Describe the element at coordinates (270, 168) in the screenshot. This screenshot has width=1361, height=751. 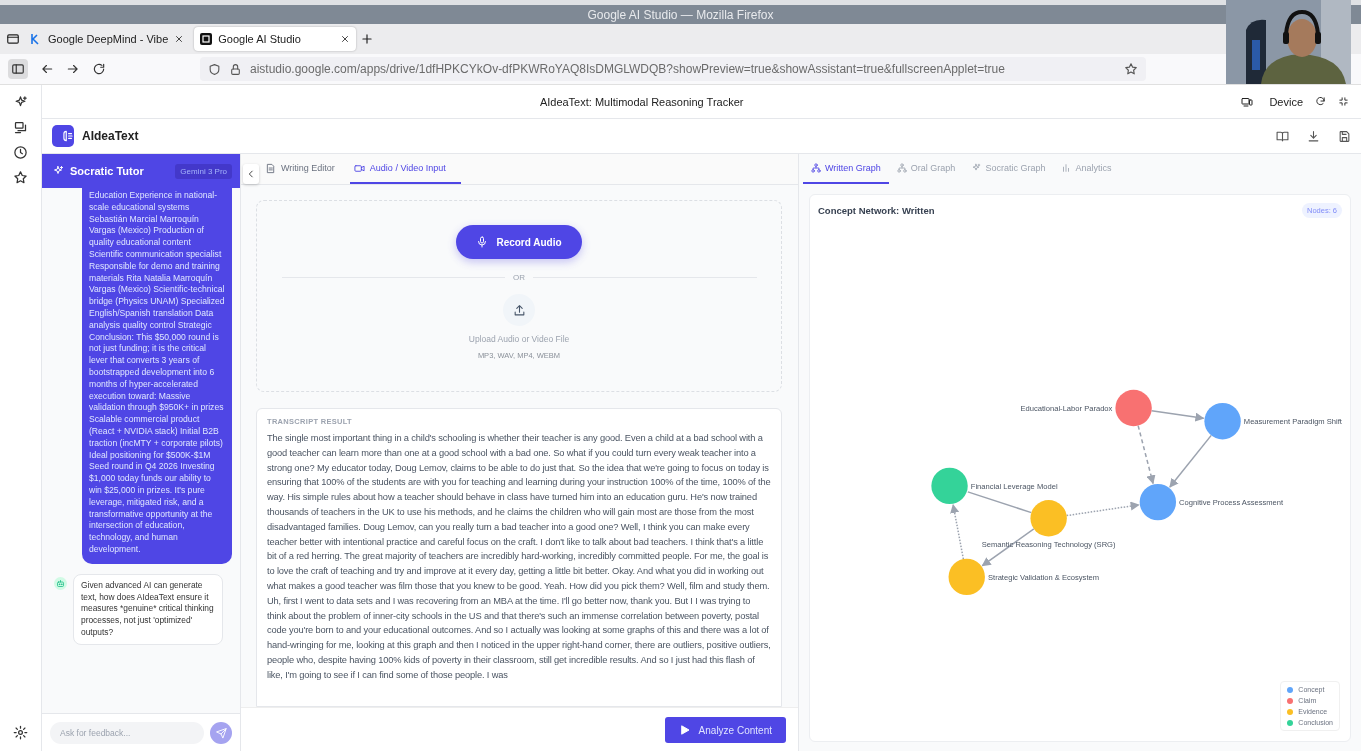
I see `document-icon` at that location.